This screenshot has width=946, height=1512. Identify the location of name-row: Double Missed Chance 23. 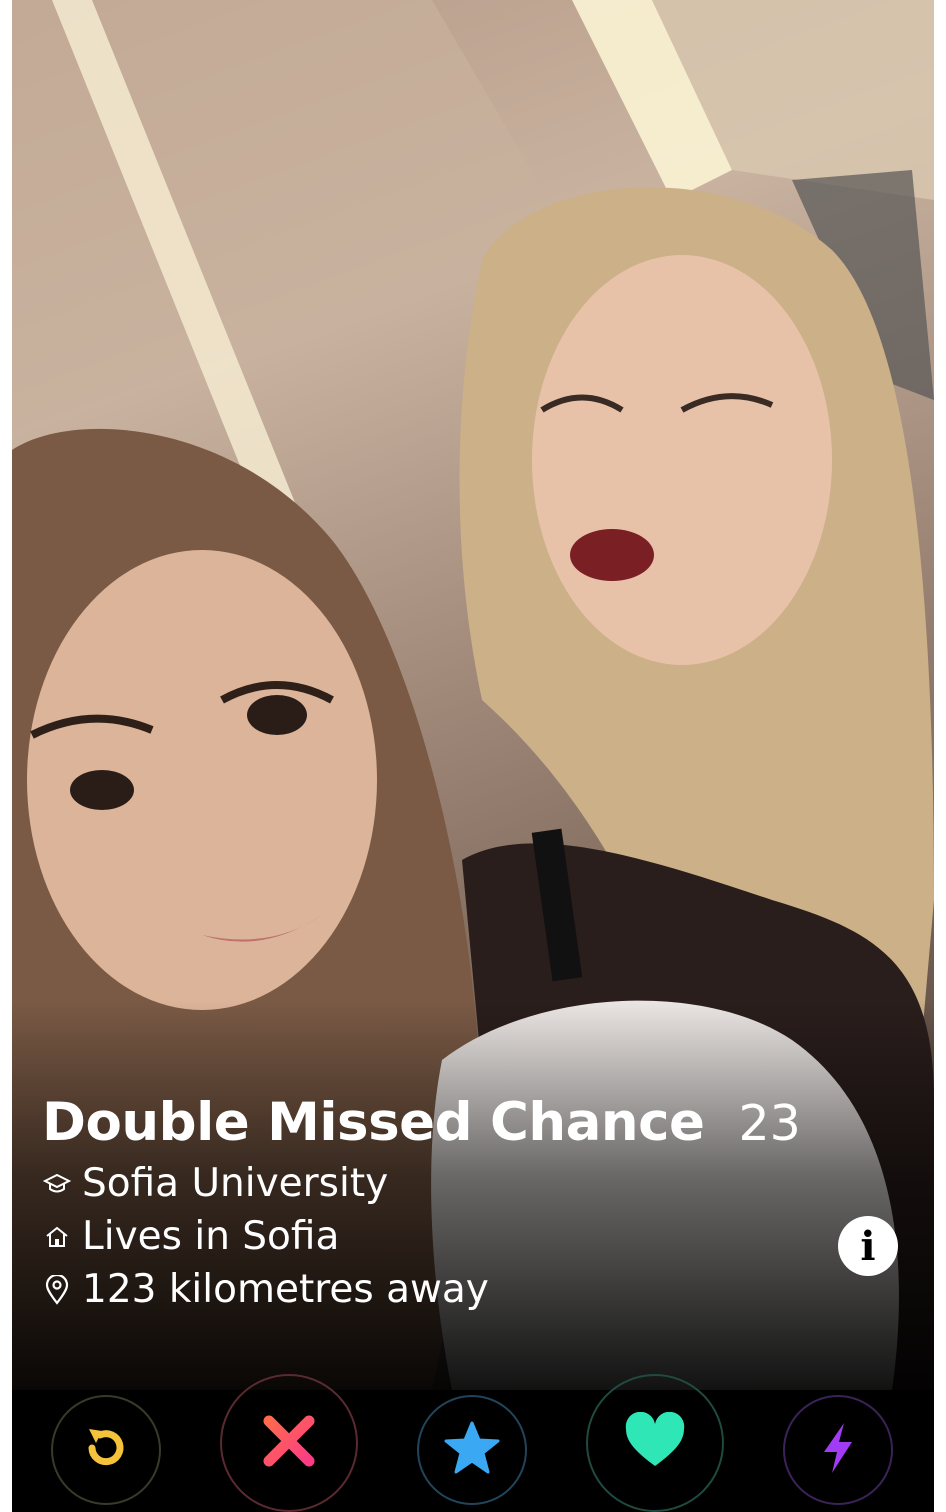
(472, 1122).